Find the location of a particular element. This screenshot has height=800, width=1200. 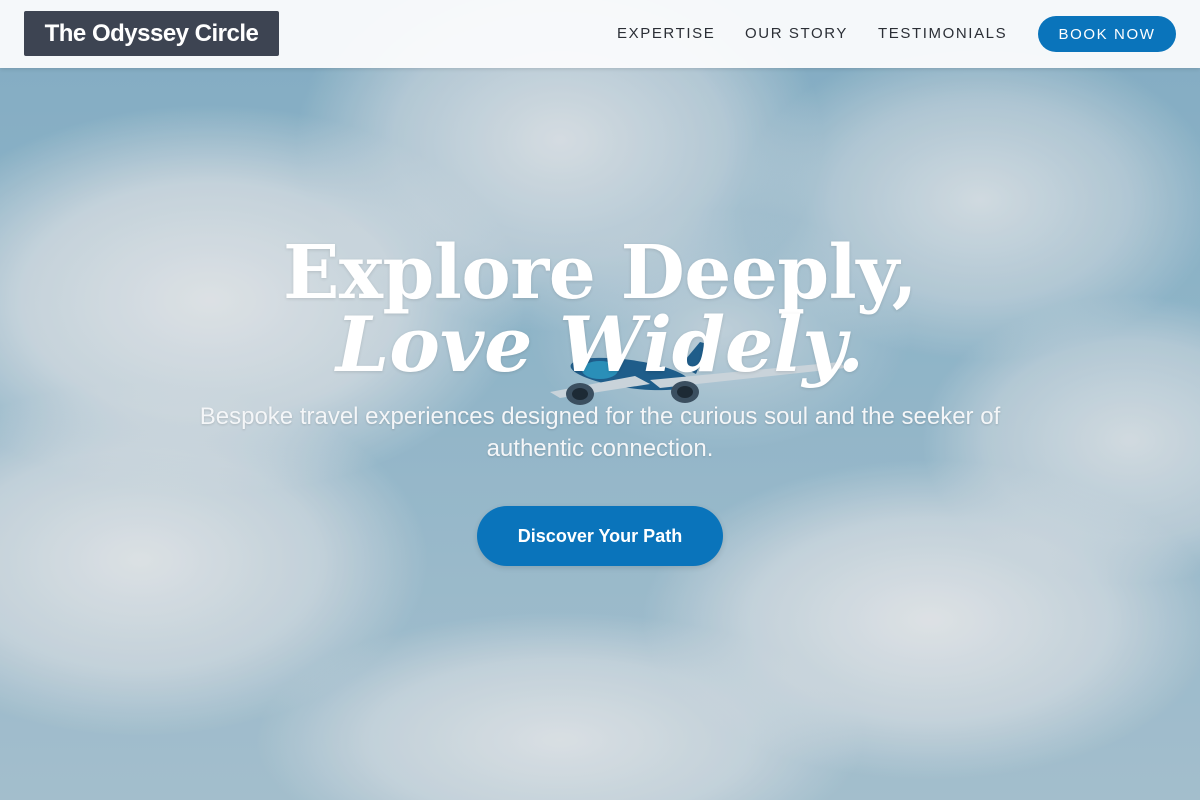

nav-link-our-story: OUR STORY is located at coordinates (796, 33).